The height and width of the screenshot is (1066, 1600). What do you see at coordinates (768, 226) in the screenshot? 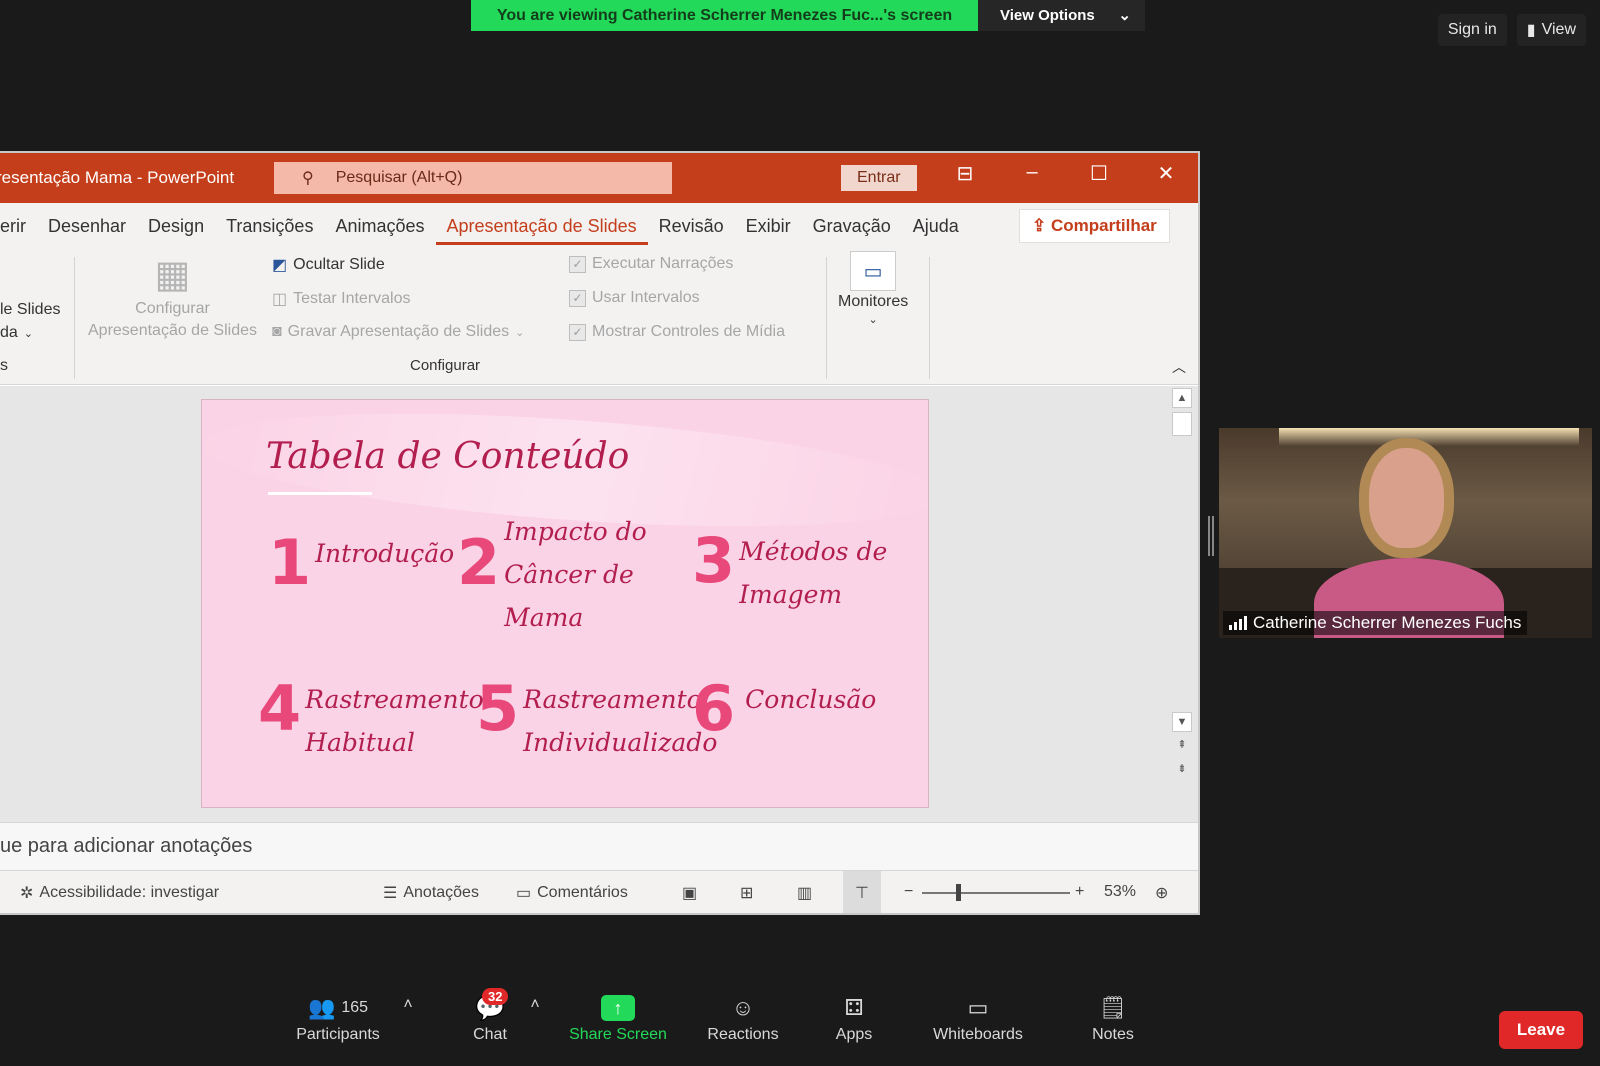
I see `tab-exibir: Exibir` at bounding box center [768, 226].